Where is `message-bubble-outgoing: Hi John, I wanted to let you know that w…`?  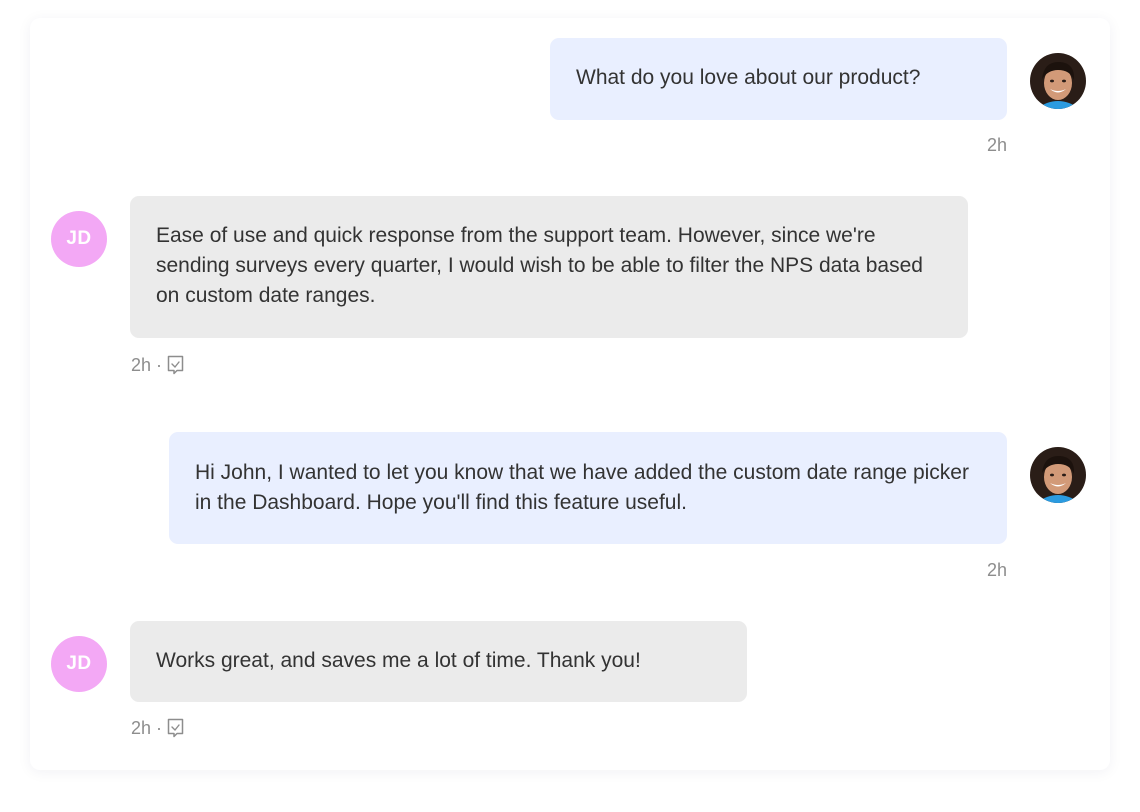
message-bubble-outgoing: Hi John, I wanted to let you know that w… is located at coordinates (588, 488).